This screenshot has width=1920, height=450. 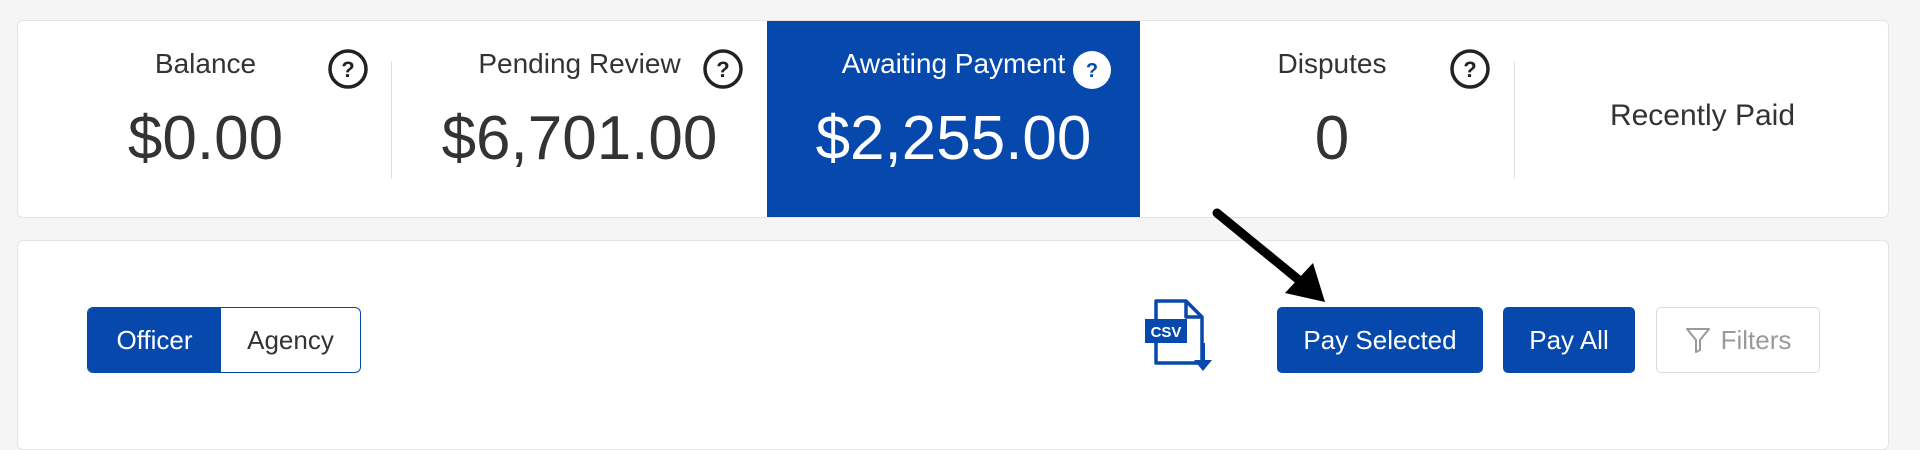 I want to click on toggle-agency: Agency, so click(x=290, y=340).